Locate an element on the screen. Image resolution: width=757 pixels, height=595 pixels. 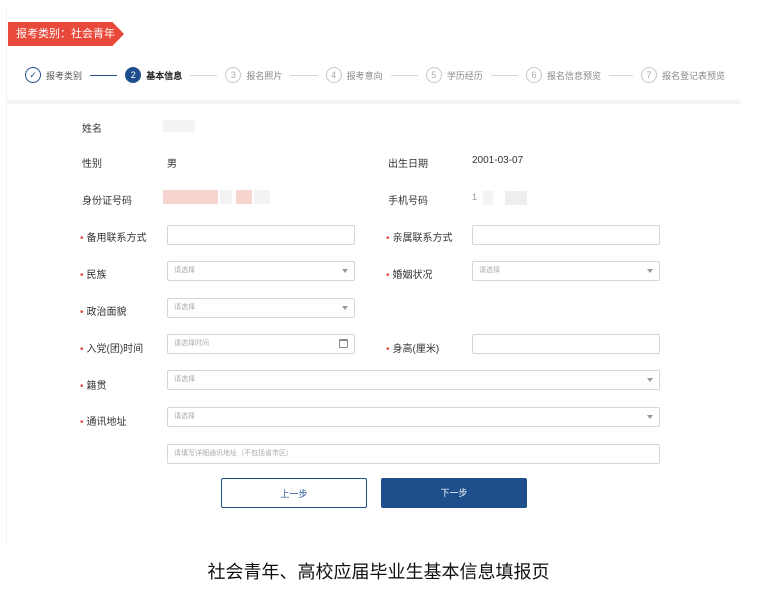
step-photo: 3 报名照片 is located at coordinates (253, 75).